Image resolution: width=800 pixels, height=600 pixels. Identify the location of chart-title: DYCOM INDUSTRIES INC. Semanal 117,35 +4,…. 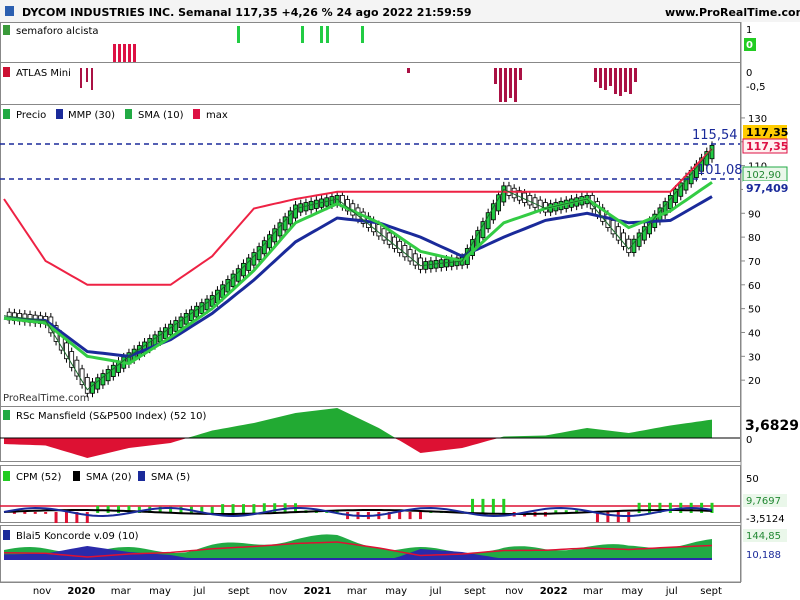
(247, 12).